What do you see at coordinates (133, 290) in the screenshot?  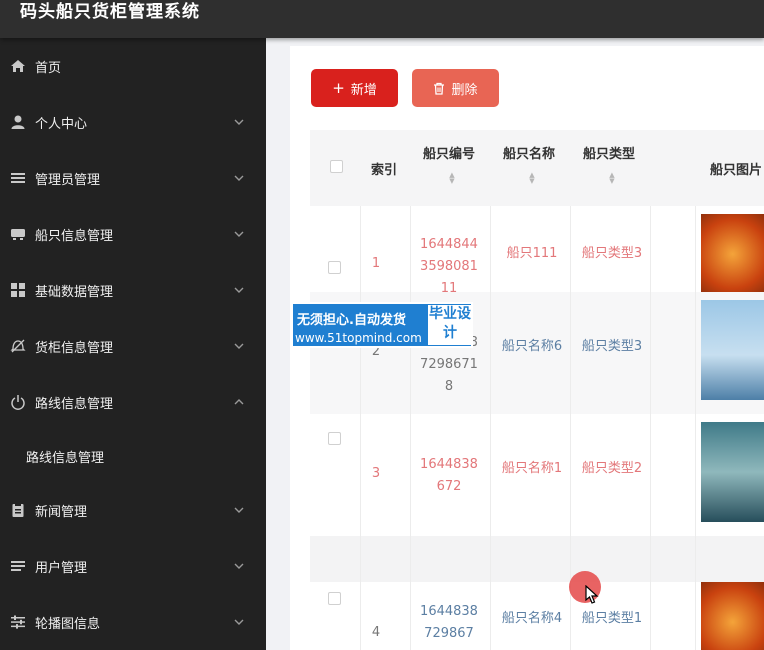 I see `sidebar-item-base-data: 基础数据管理` at bounding box center [133, 290].